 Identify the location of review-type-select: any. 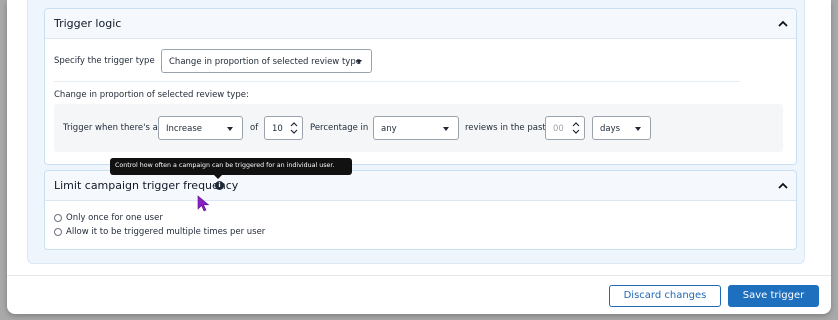
(416, 128).